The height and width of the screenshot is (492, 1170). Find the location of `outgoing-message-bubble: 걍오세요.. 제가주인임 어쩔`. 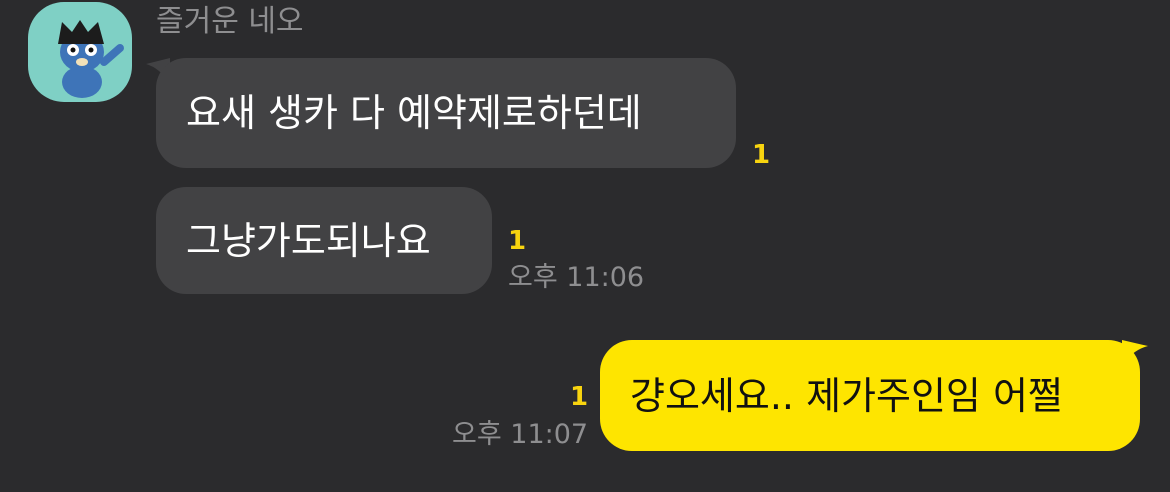

outgoing-message-bubble: 걍오세요.. 제가주인임 어쩔 is located at coordinates (870, 395).